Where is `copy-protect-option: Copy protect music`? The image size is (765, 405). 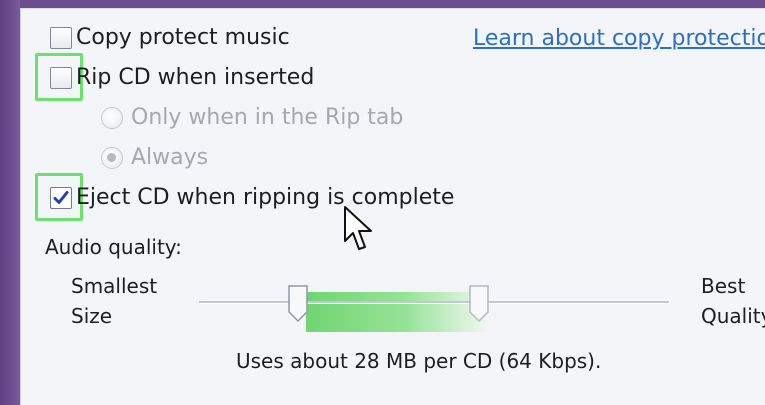 copy-protect-option: Copy protect music is located at coordinates (170, 37).